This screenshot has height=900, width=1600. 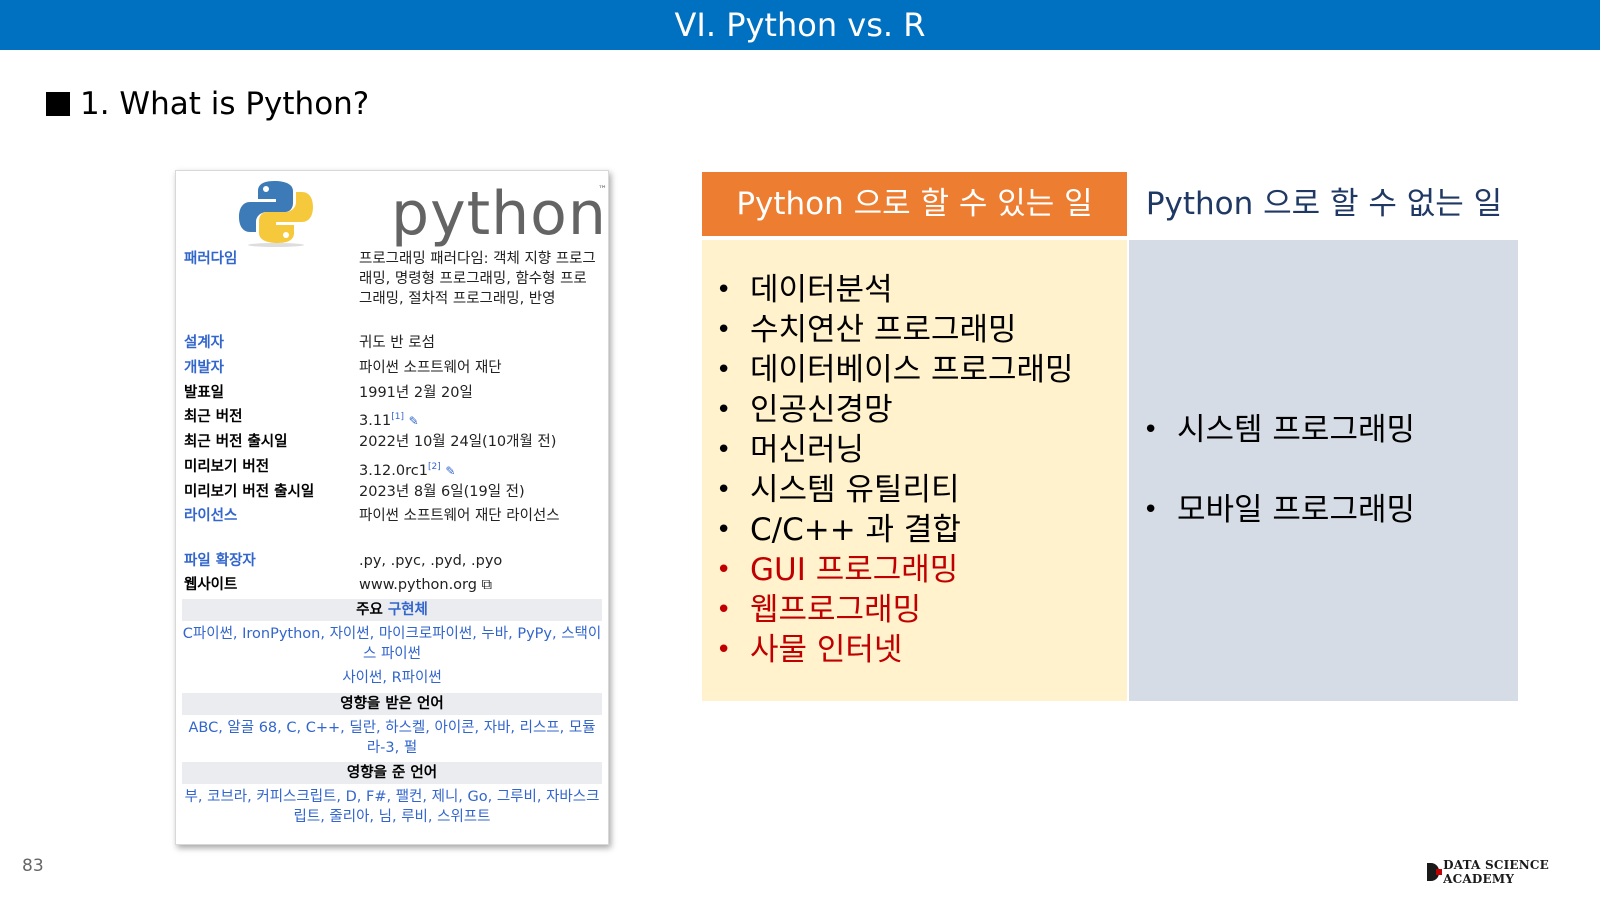 What do you see at coordinates (888, 490) in the screenshot?
I see `list-item: 시스템 유틸리티` at bounding box center [888, 490].